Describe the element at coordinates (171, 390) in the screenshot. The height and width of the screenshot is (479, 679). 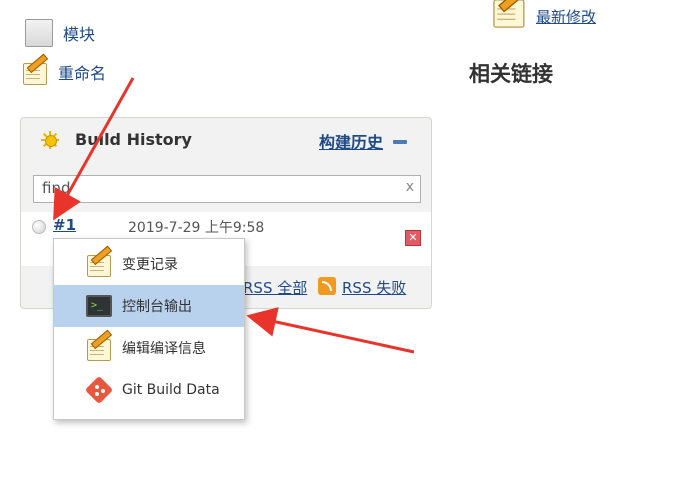
I see `menu-item-label: Git Build Data` at that location.